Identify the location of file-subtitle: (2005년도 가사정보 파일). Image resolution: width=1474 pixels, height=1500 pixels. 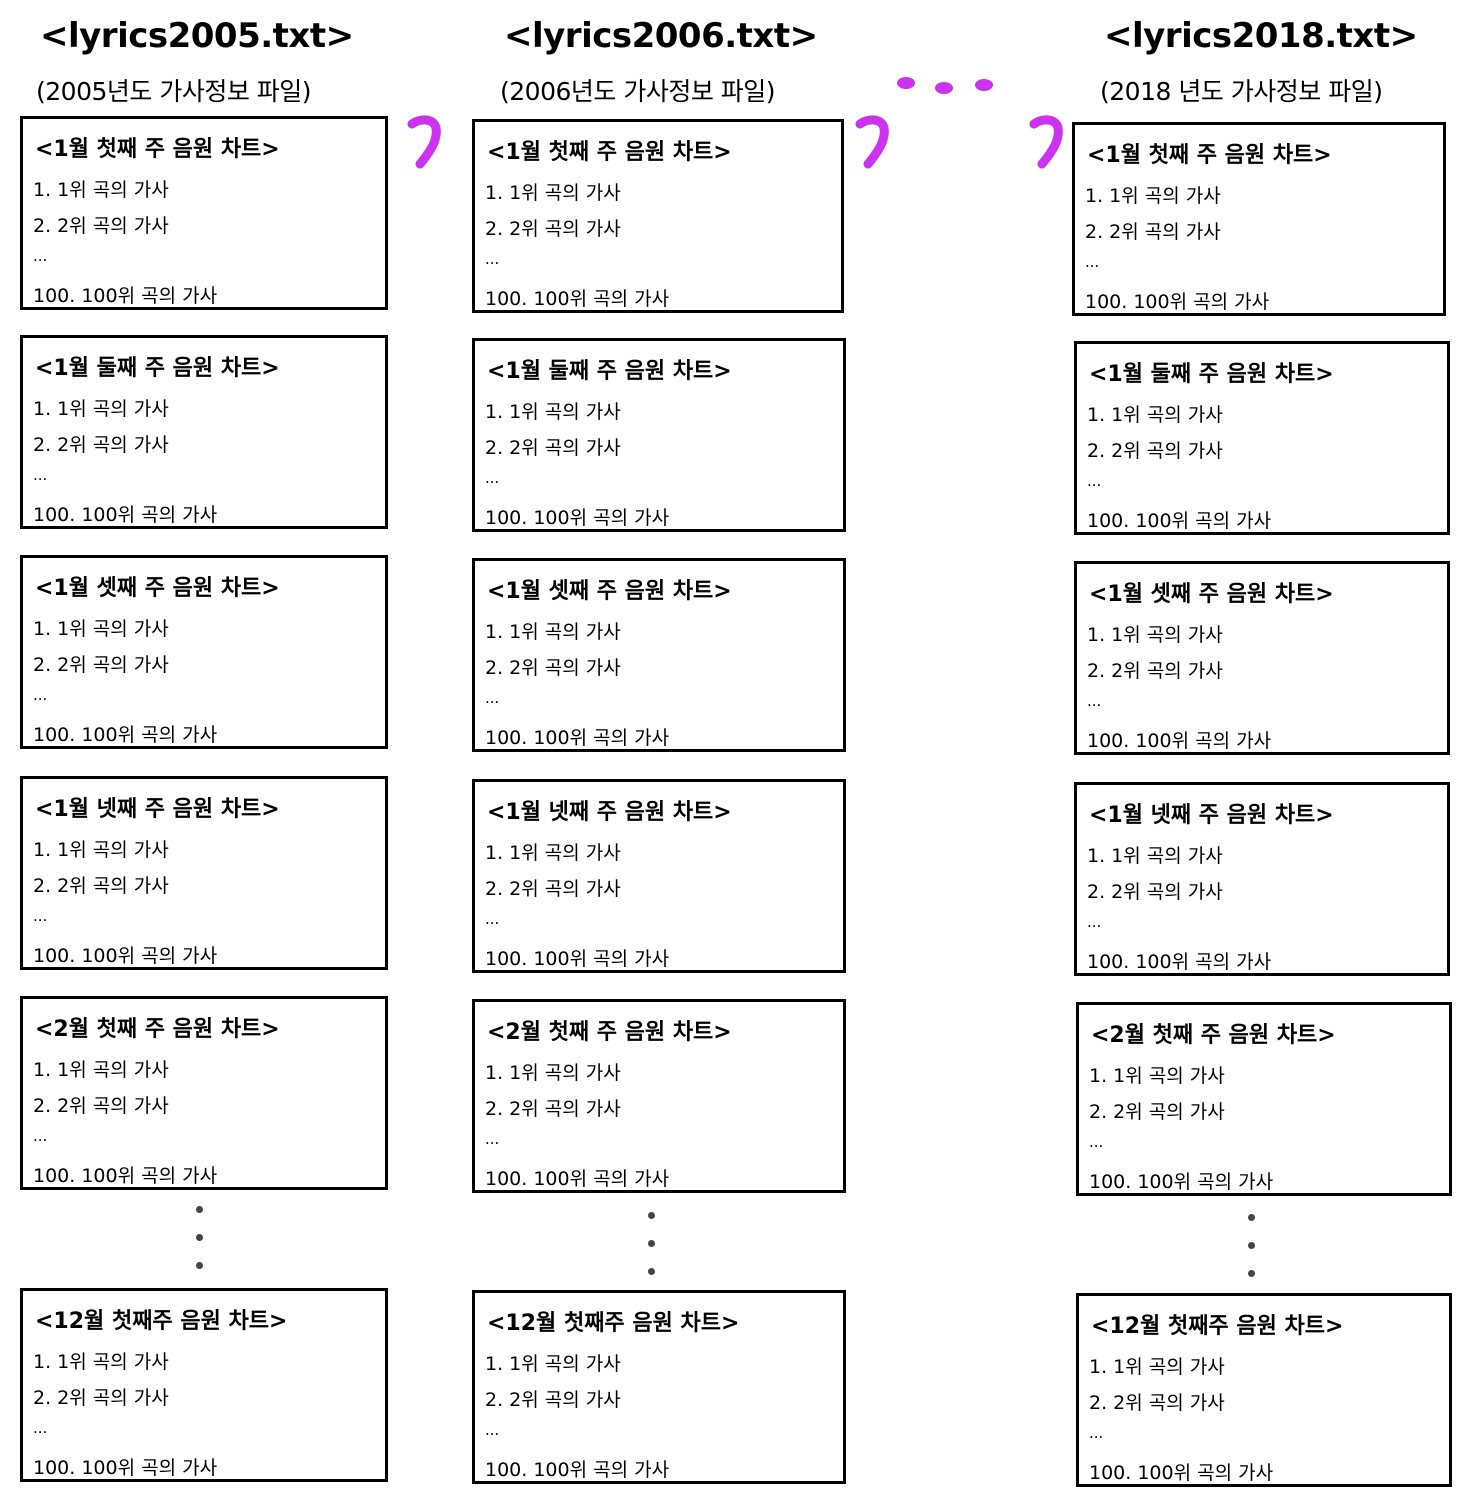
(174, 91).